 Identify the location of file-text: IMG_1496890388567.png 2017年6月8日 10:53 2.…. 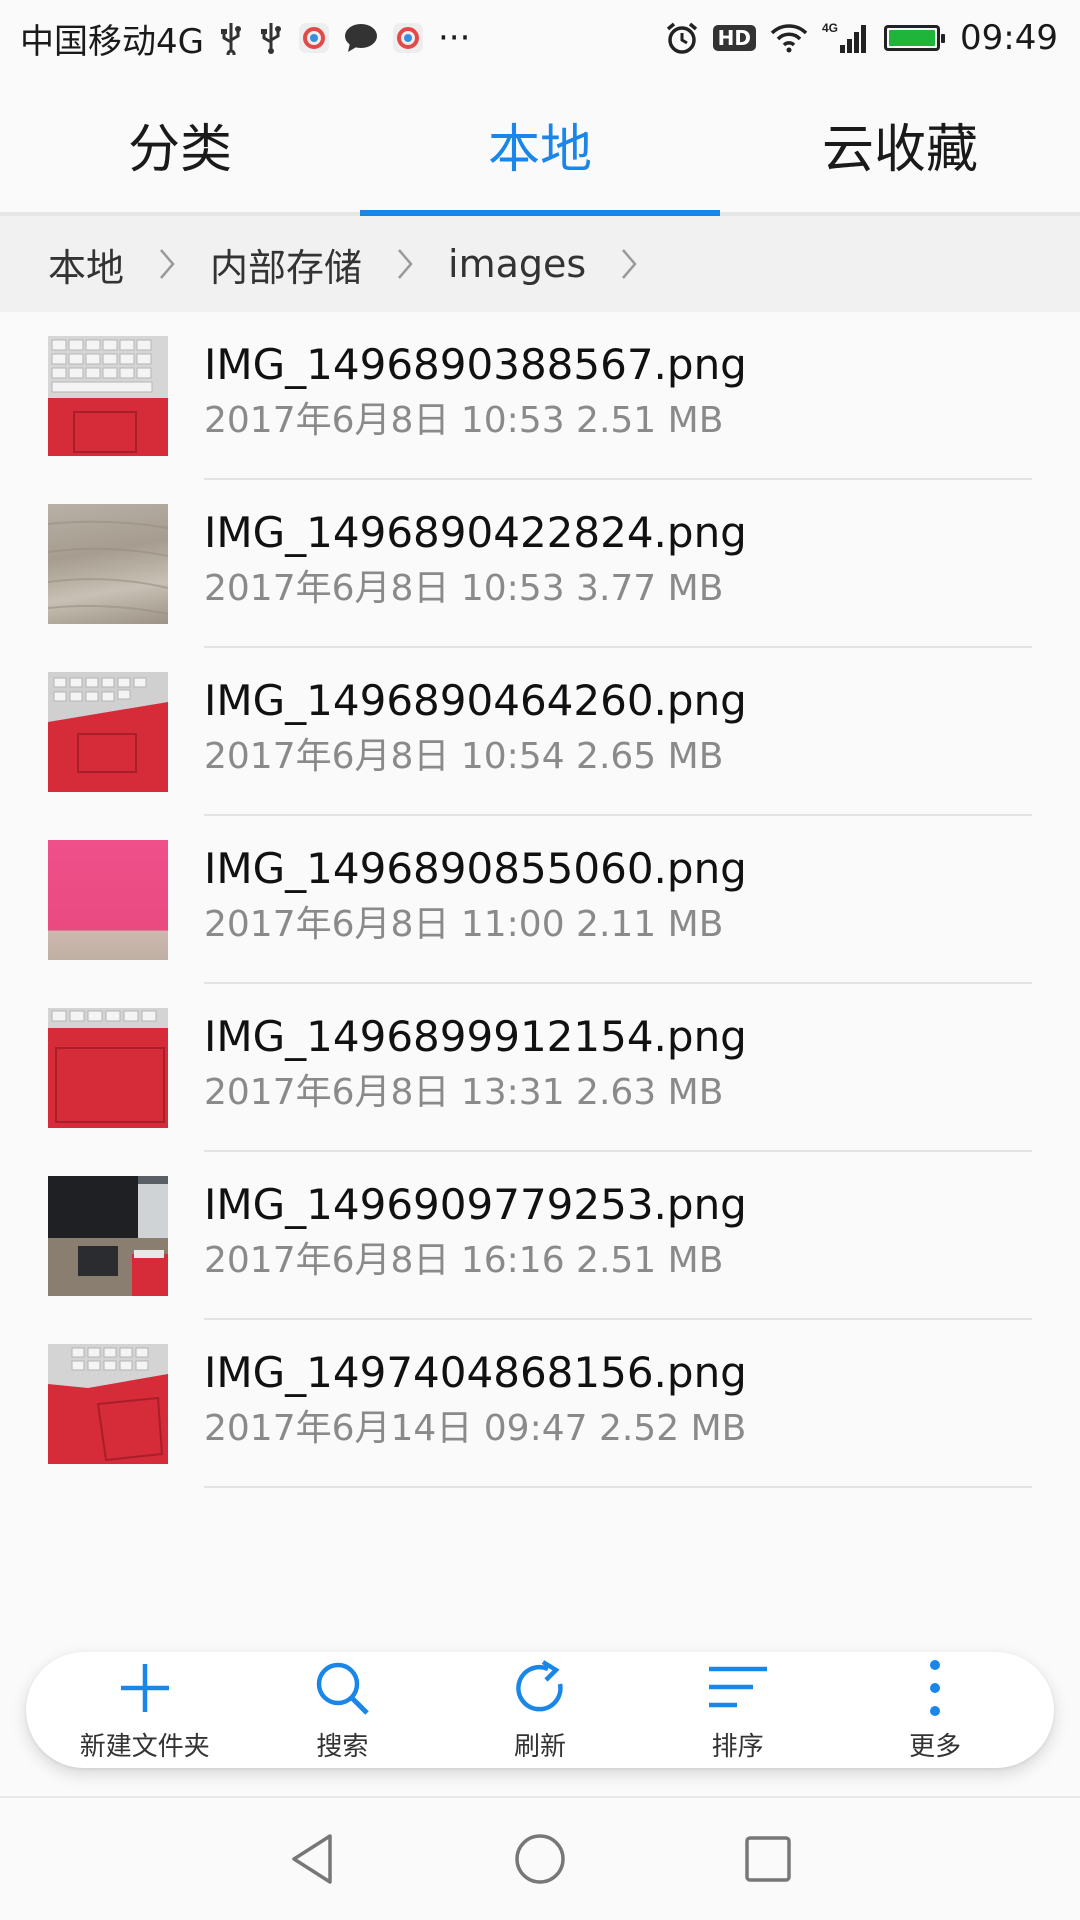
(618, 392).